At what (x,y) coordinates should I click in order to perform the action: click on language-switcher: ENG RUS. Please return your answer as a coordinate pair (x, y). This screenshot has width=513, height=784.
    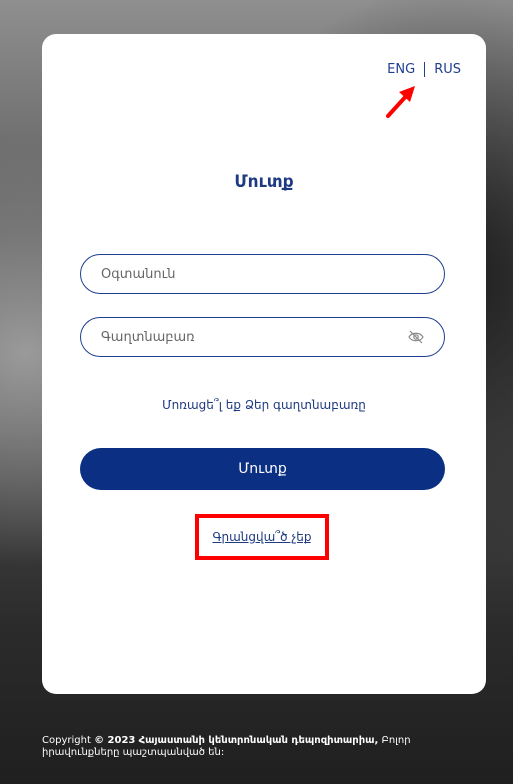
    Looking at the image, I should click on (424, 69).